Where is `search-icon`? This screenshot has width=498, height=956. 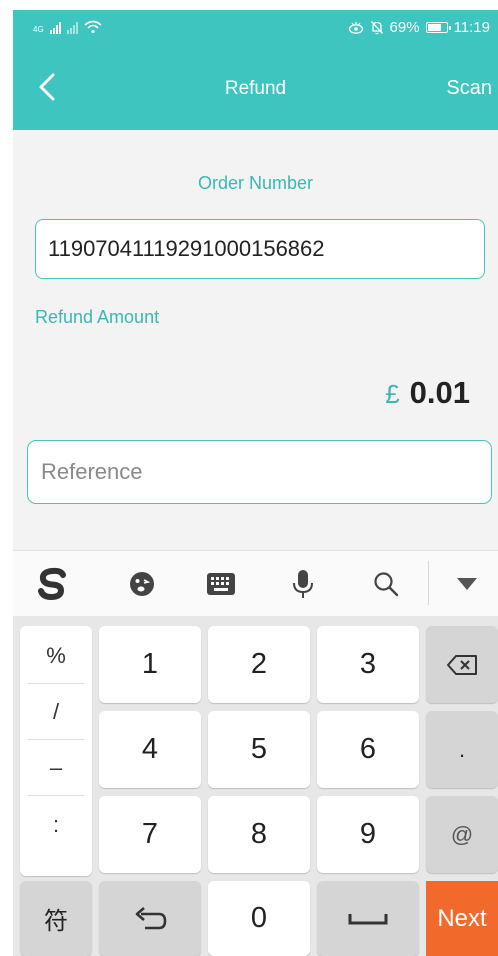 search-icon is located at coordinates (386, 584).